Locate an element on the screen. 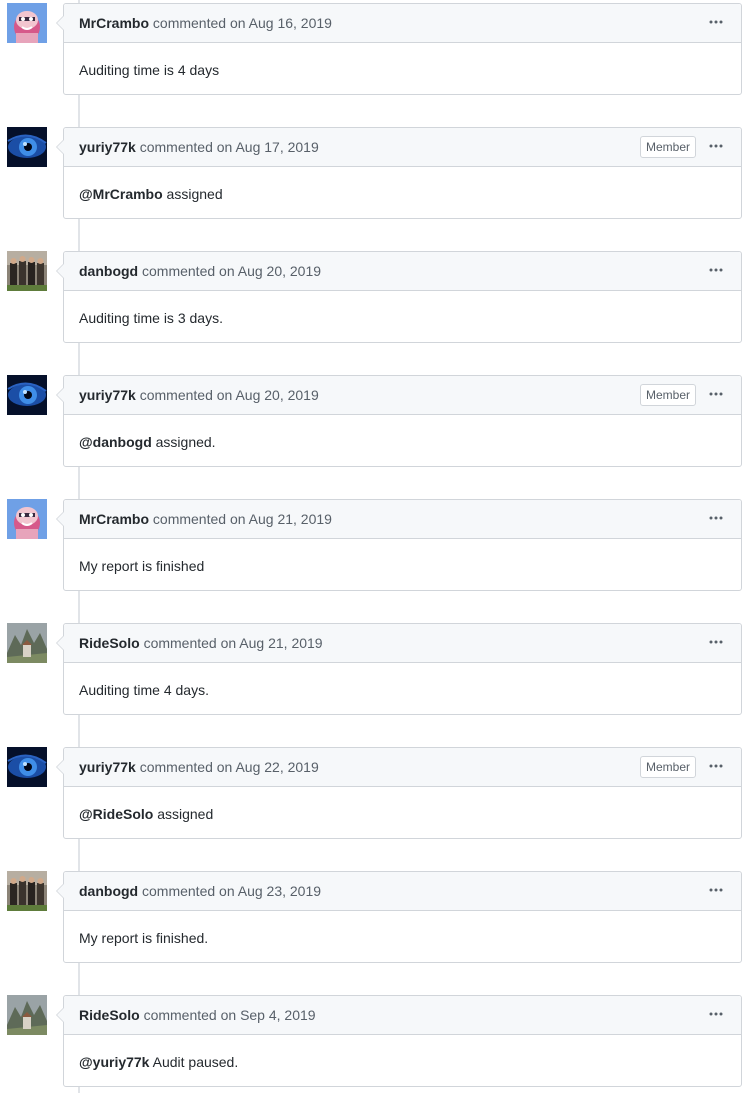  mention-link: @MrCrambo is located at coordinates (121, 194).